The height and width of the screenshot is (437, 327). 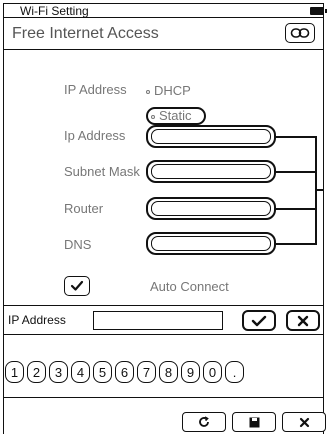 I want to click on ip-mode-label: IP Address, so click(x=95, y=89).